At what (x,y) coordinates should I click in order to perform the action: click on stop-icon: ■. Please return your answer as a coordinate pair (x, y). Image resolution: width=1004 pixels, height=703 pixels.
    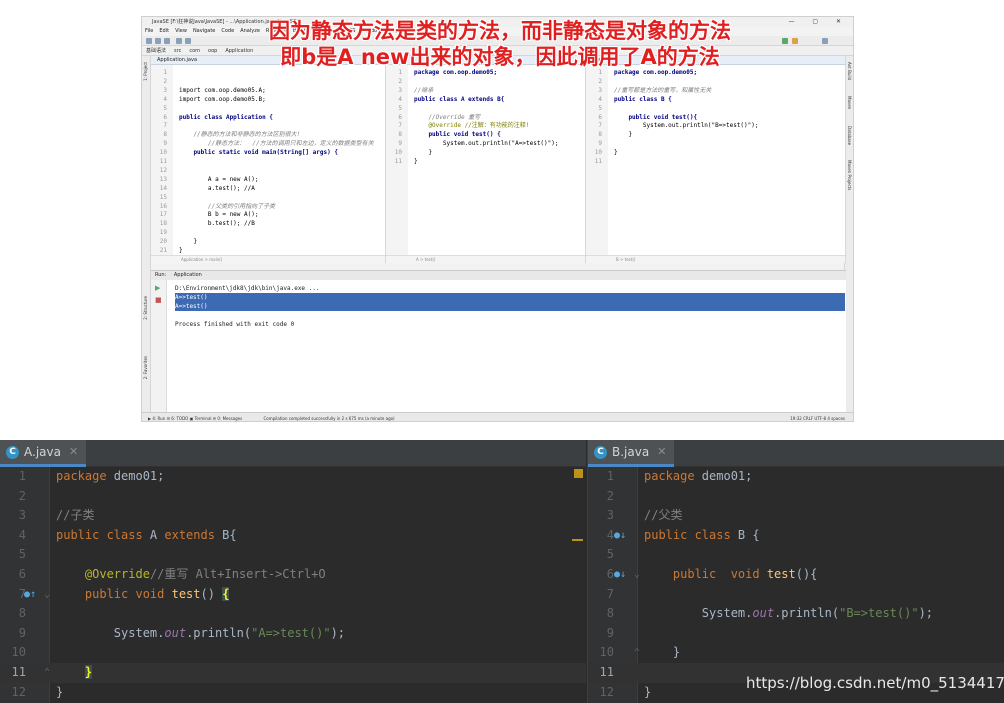
    Looking at the image, I should click on (158, 300).